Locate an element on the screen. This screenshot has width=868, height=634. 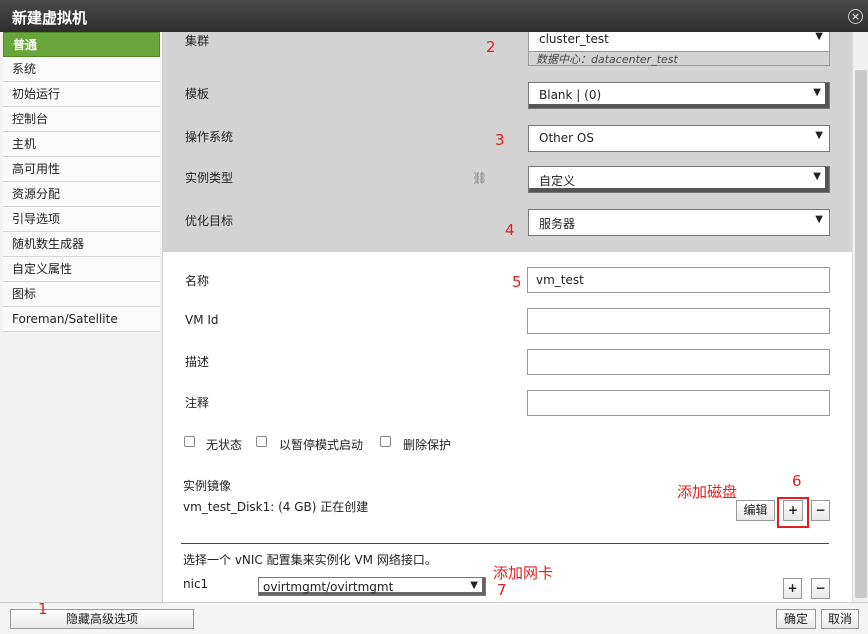
dialog-title: 新建虚拟机 is located at coordinates (50, 18).